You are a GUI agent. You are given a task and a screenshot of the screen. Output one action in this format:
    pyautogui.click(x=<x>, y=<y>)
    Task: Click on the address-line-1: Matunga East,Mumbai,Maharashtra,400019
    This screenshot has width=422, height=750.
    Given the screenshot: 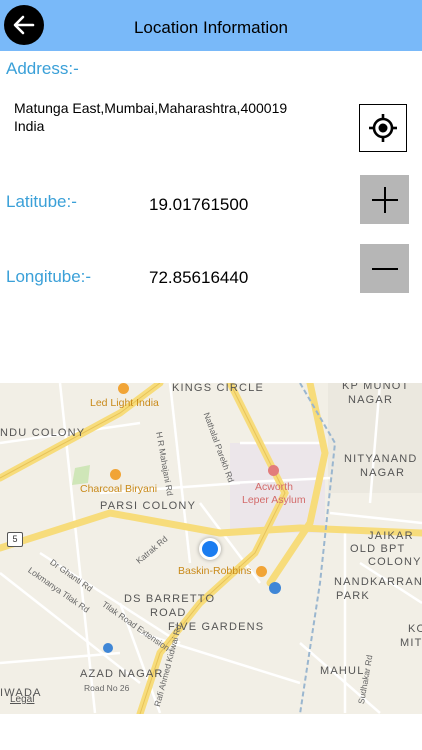 What is the action you would take?
    pyautogui.click(x=151, y=108)
    